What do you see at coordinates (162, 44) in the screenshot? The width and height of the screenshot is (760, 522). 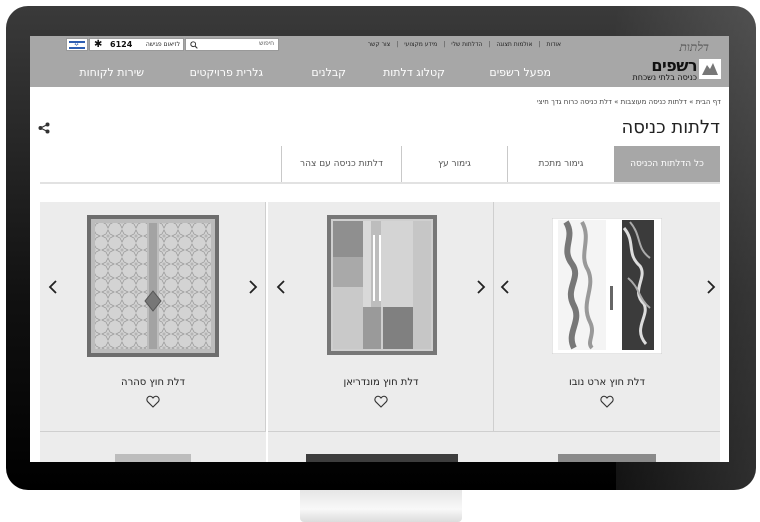 I see `phone-label: לזיאום פגישה` at bounding box center [162, 44].